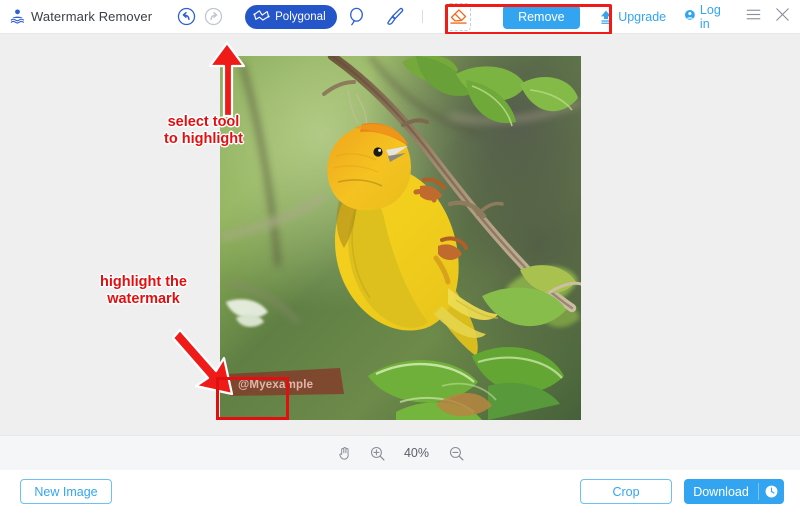 This screenshot has height=513, width=800. What do you see at coordinates (143, 282) in the screenshot?
I see `annotation-highlight-watermark-line1: highlight the` at bounding box center [143, 282].